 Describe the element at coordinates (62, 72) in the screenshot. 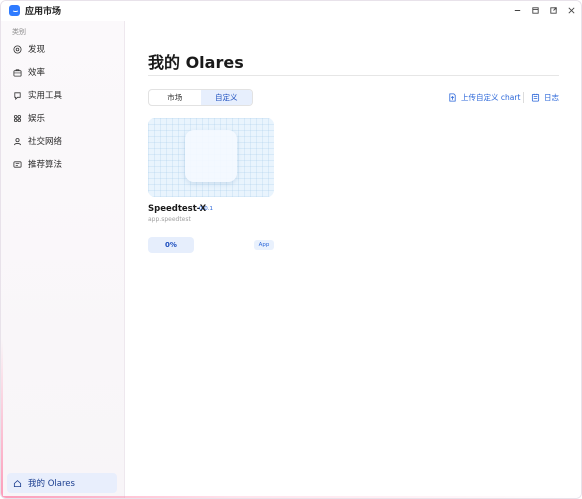

I see `sidebar-item-productivity: 效率` at that location.